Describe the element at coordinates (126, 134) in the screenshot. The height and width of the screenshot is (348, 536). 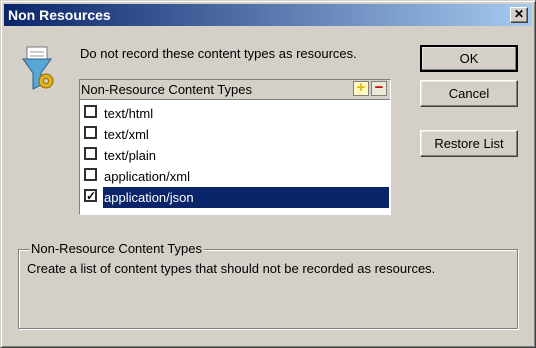
I see `list-item-label: text/xml` at that location.